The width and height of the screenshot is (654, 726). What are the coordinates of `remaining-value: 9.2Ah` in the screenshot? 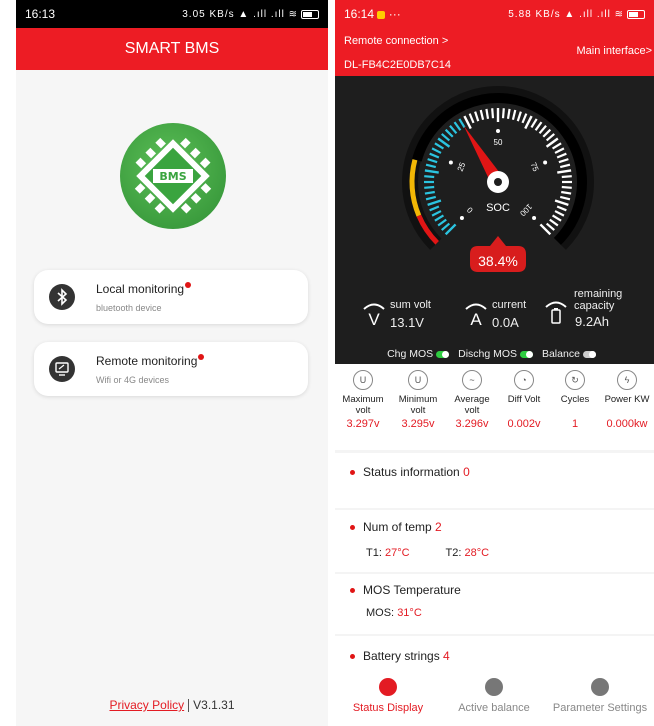 It's located at (592, 321).